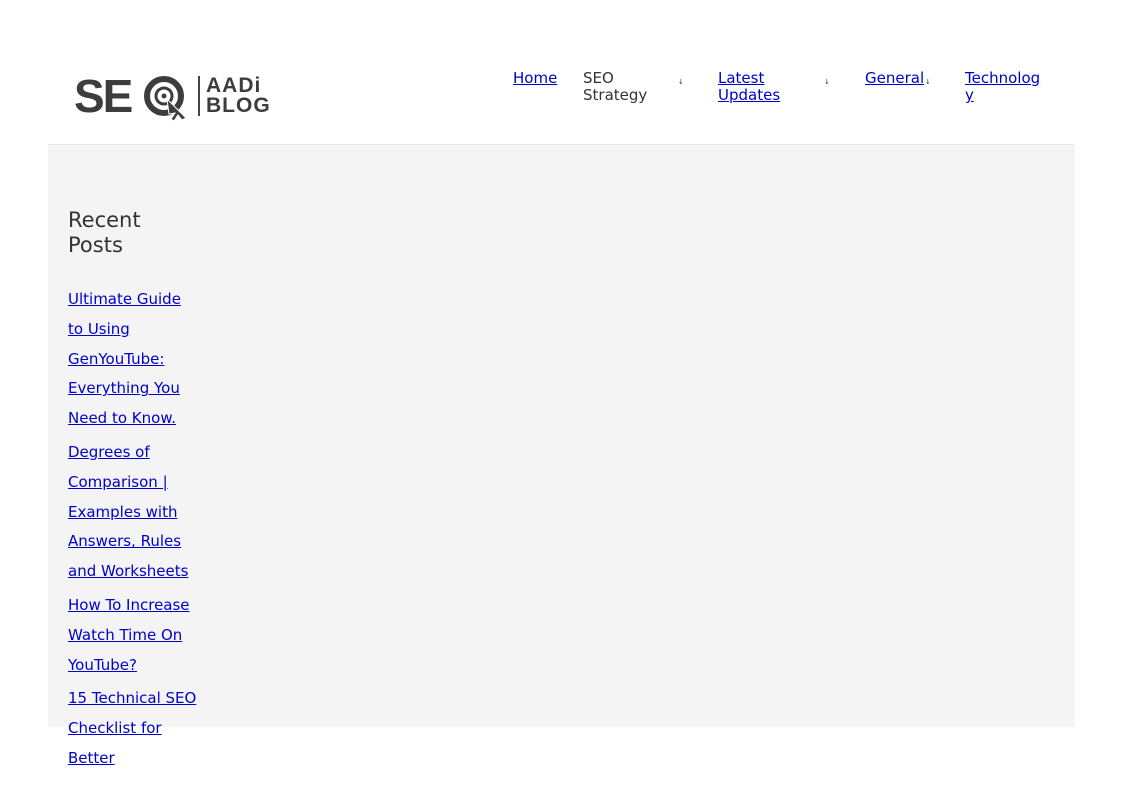 This screenshot has width=1123, height=793. I want to click on recent-post-link: How To Increase Watch Time On YouTube?, so click(129, 635).